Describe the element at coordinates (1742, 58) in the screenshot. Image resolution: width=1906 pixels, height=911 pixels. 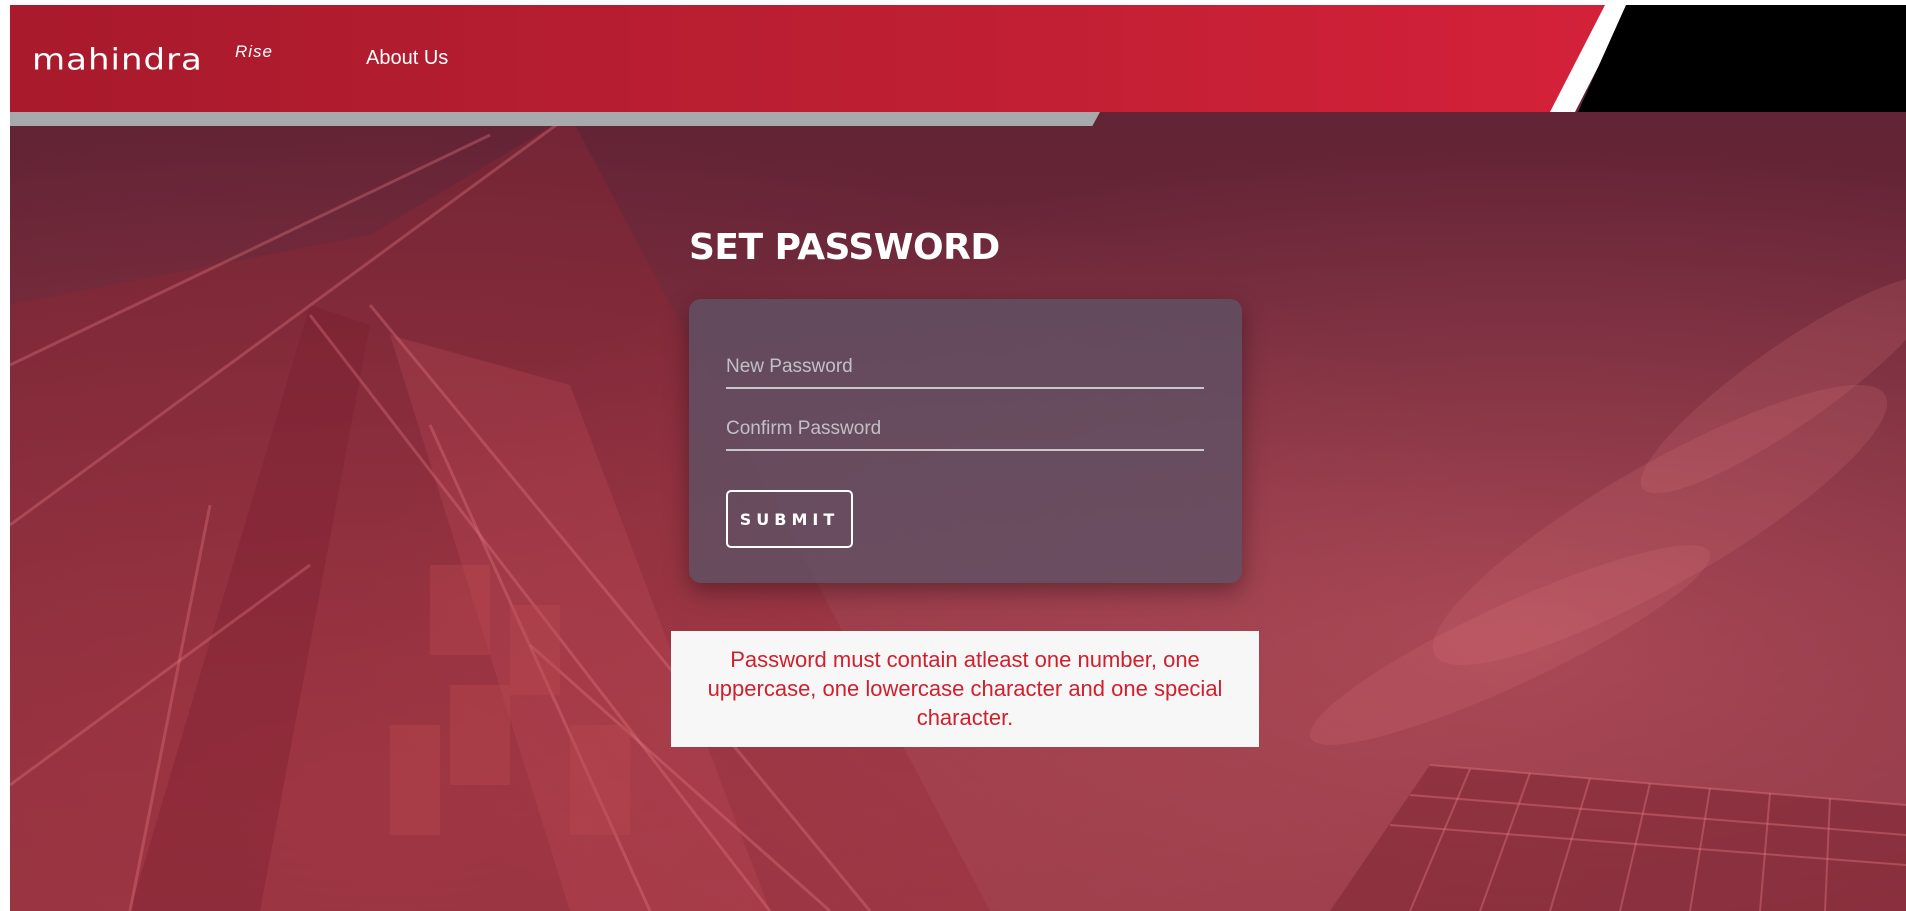
I see `header-black-band` at that location.